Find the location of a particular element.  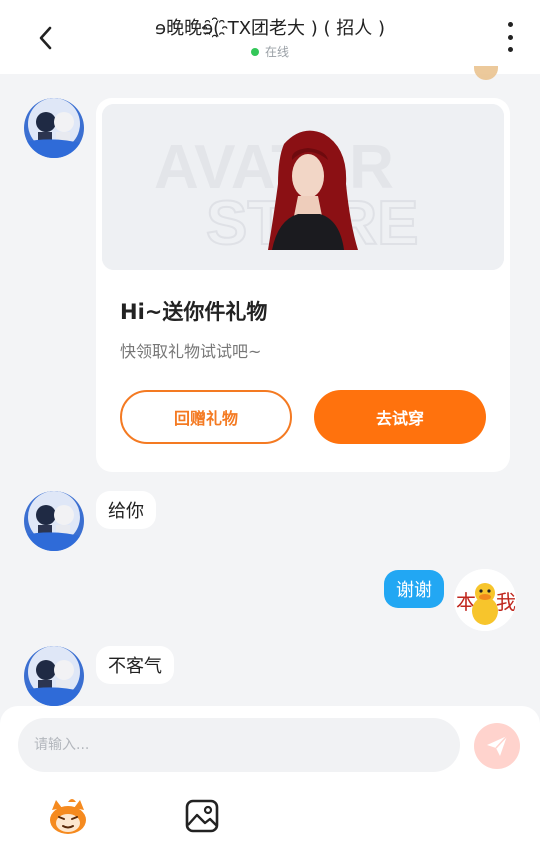

avatar-store-banner: AVATAR STORE is located at coordinates (303, 187).